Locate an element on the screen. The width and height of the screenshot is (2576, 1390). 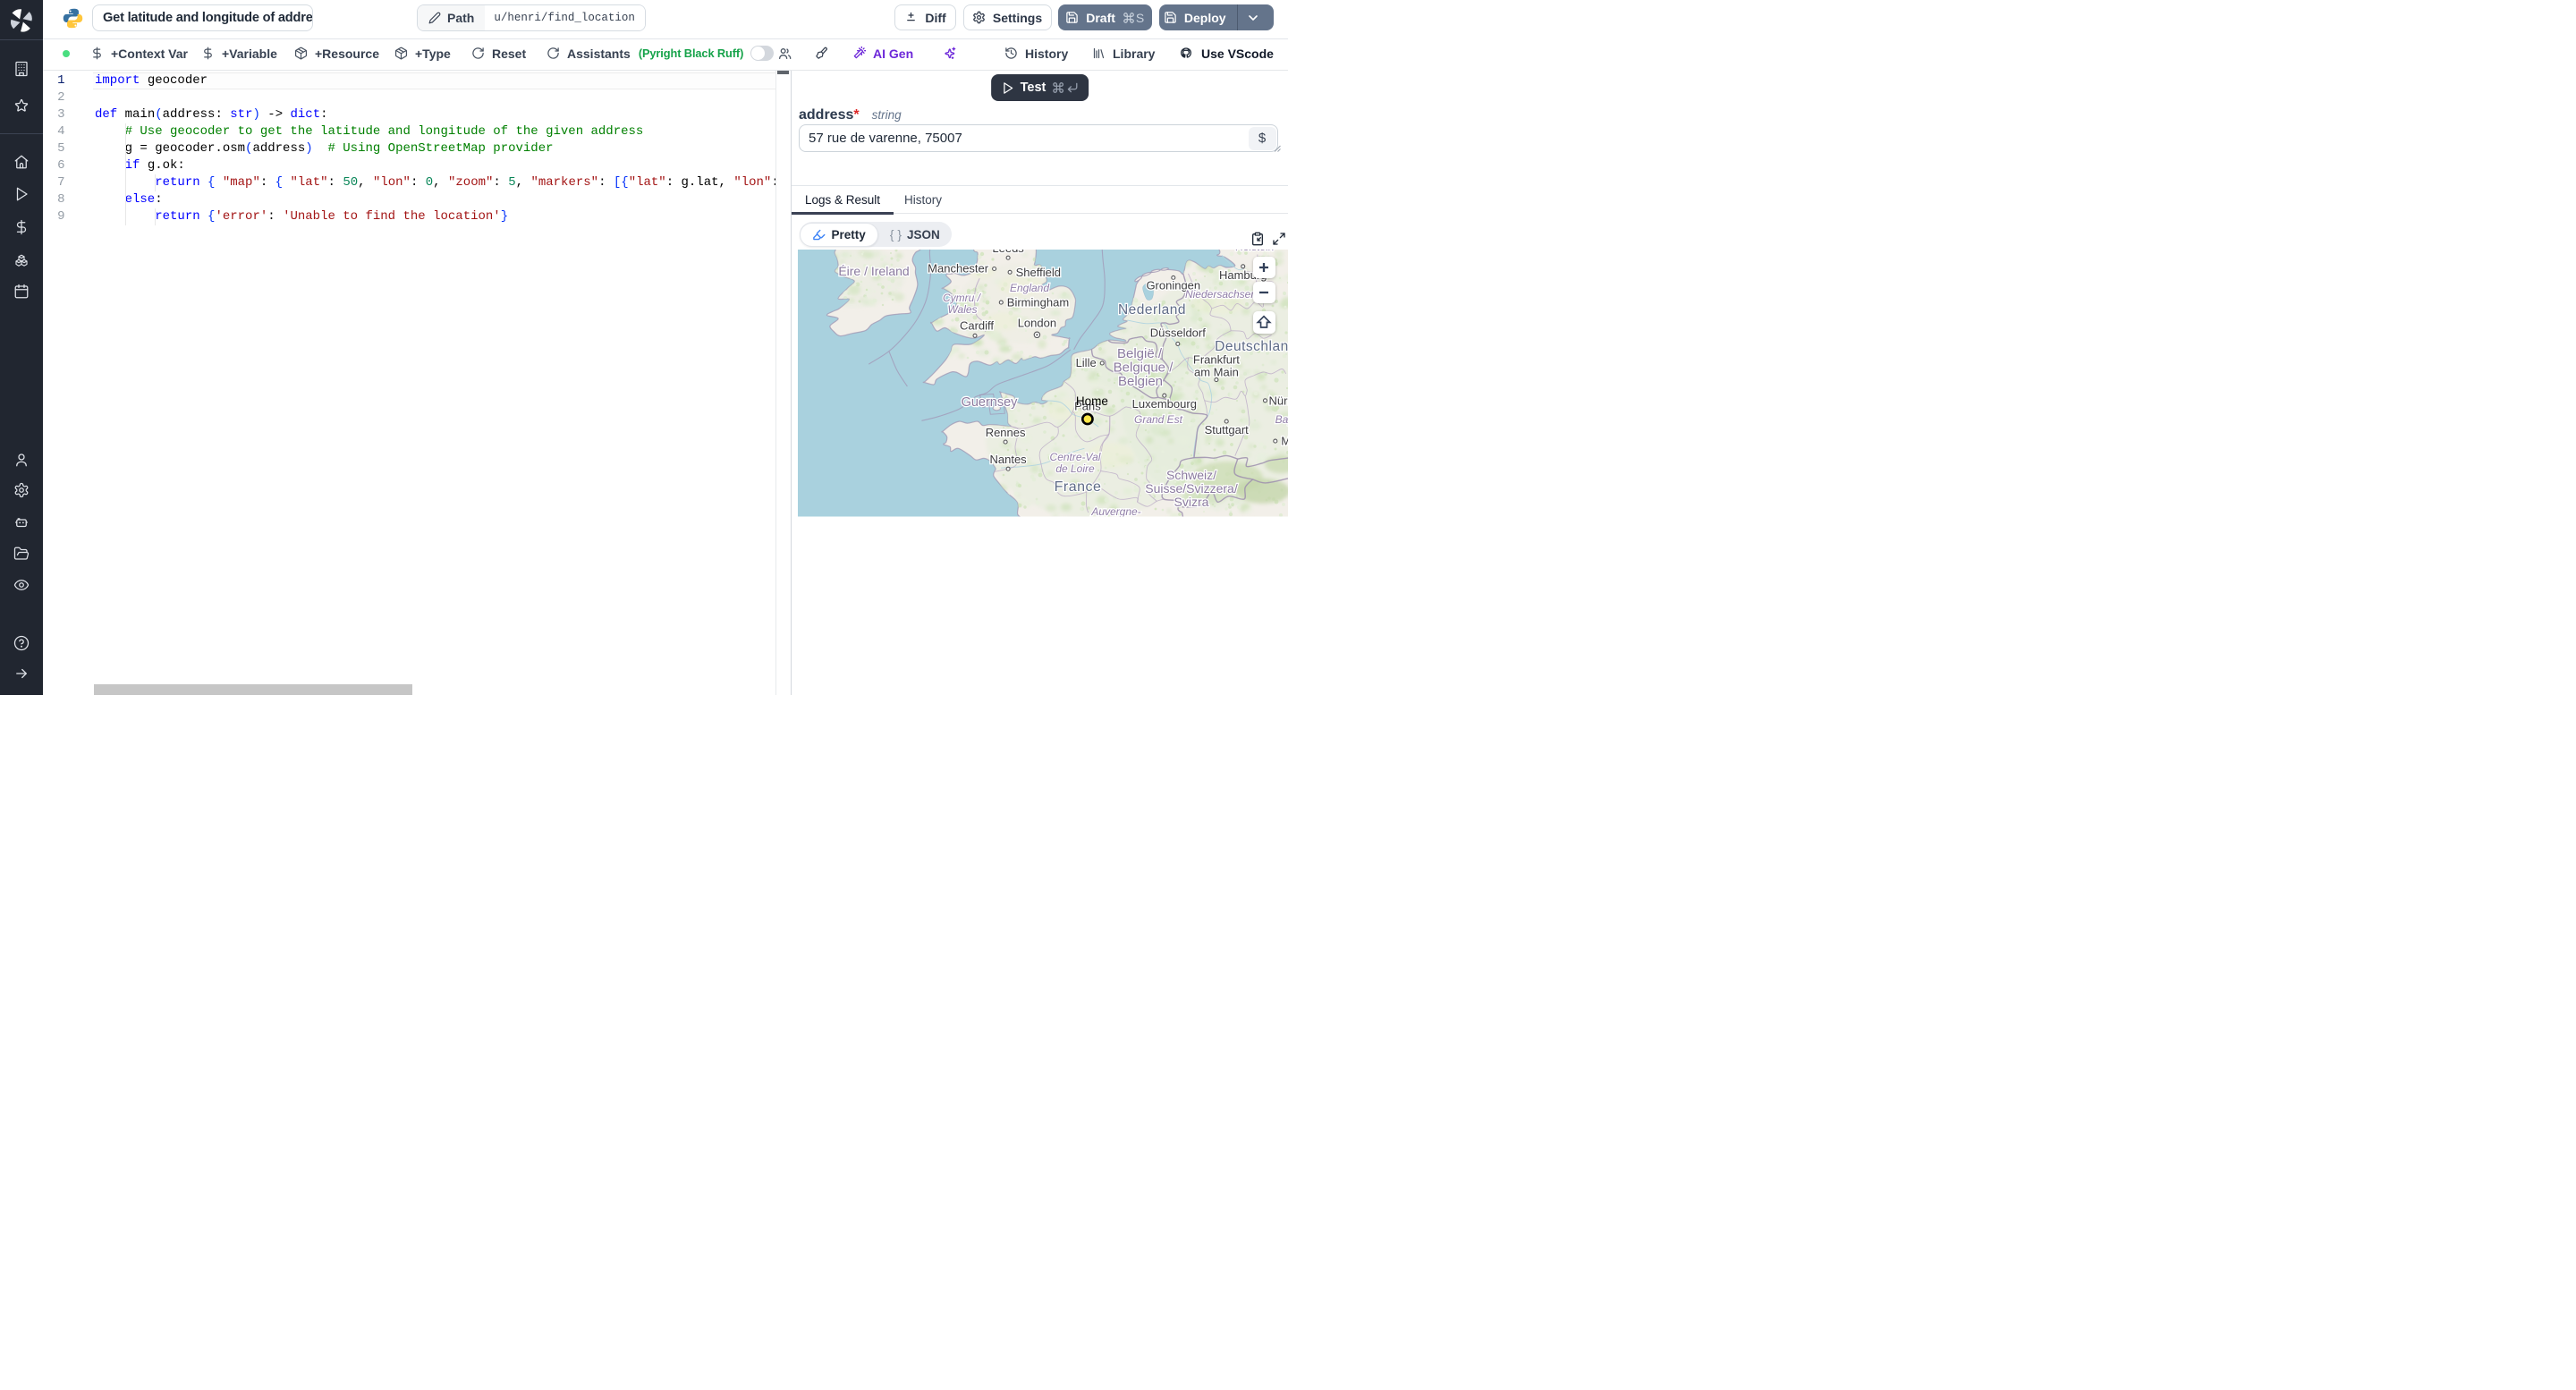
svg-text: Niedersachsen is located at coordinates (1220, 294).